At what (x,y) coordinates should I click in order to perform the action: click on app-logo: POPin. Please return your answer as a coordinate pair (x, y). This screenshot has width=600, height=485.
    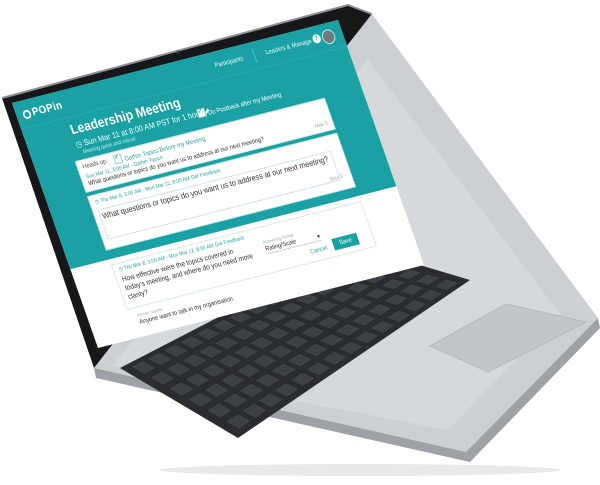
    Looking at the image, I should click on (43, 109).